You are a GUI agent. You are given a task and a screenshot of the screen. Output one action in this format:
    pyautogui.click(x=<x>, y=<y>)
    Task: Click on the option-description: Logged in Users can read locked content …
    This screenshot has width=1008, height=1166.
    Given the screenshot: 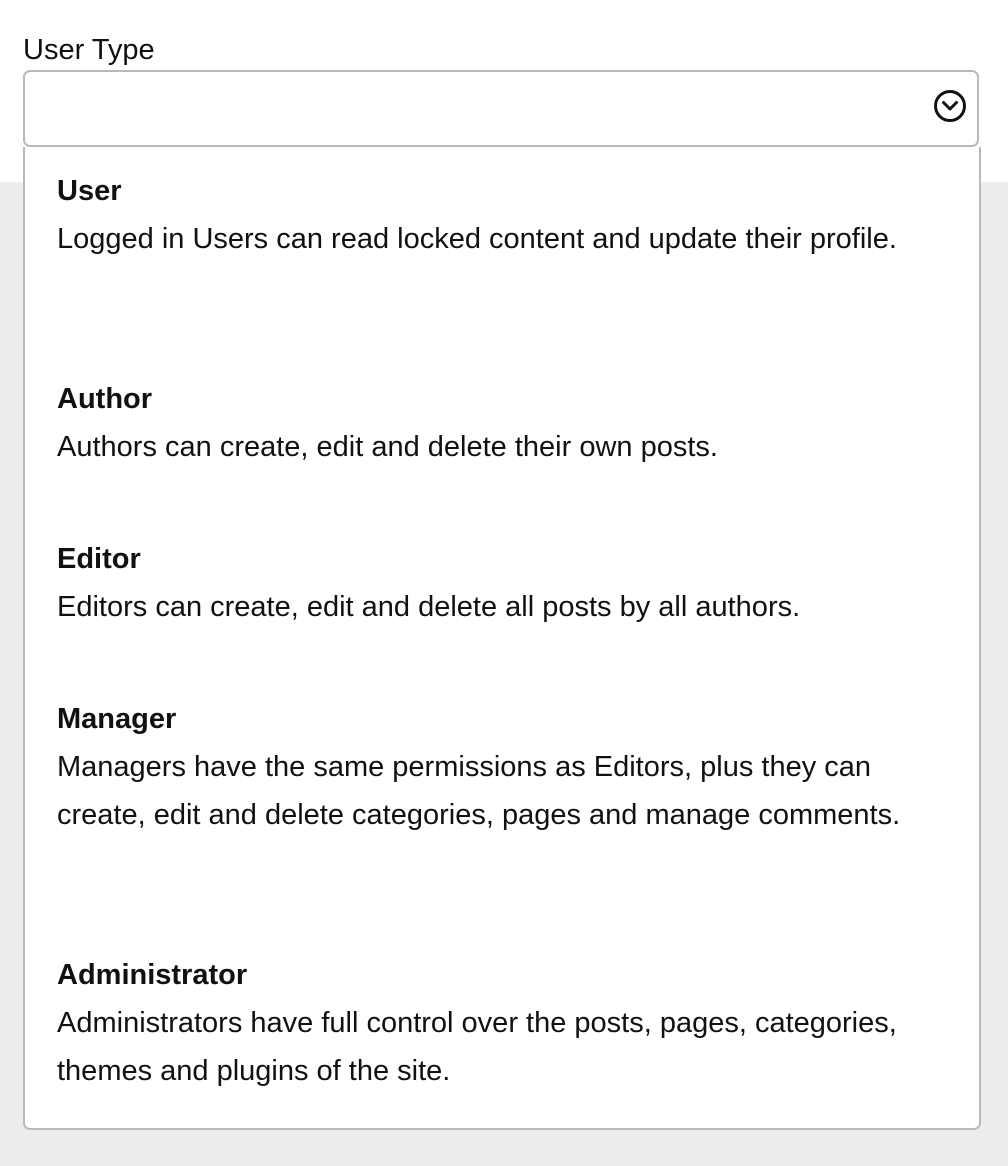 What is the action you would take?
    pyautogui.click(x=477, y=239)
    